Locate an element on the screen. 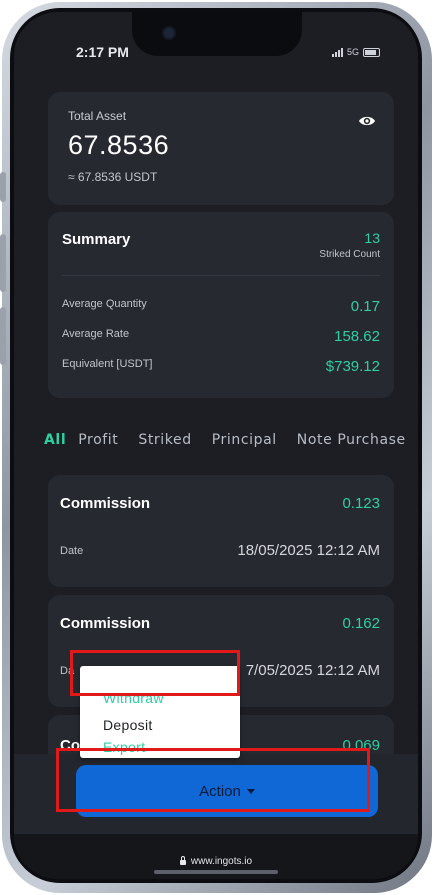 The width and height of the screenshot is (436, 895). status-time: 2:17 PM is located at coordinates (102, 52).